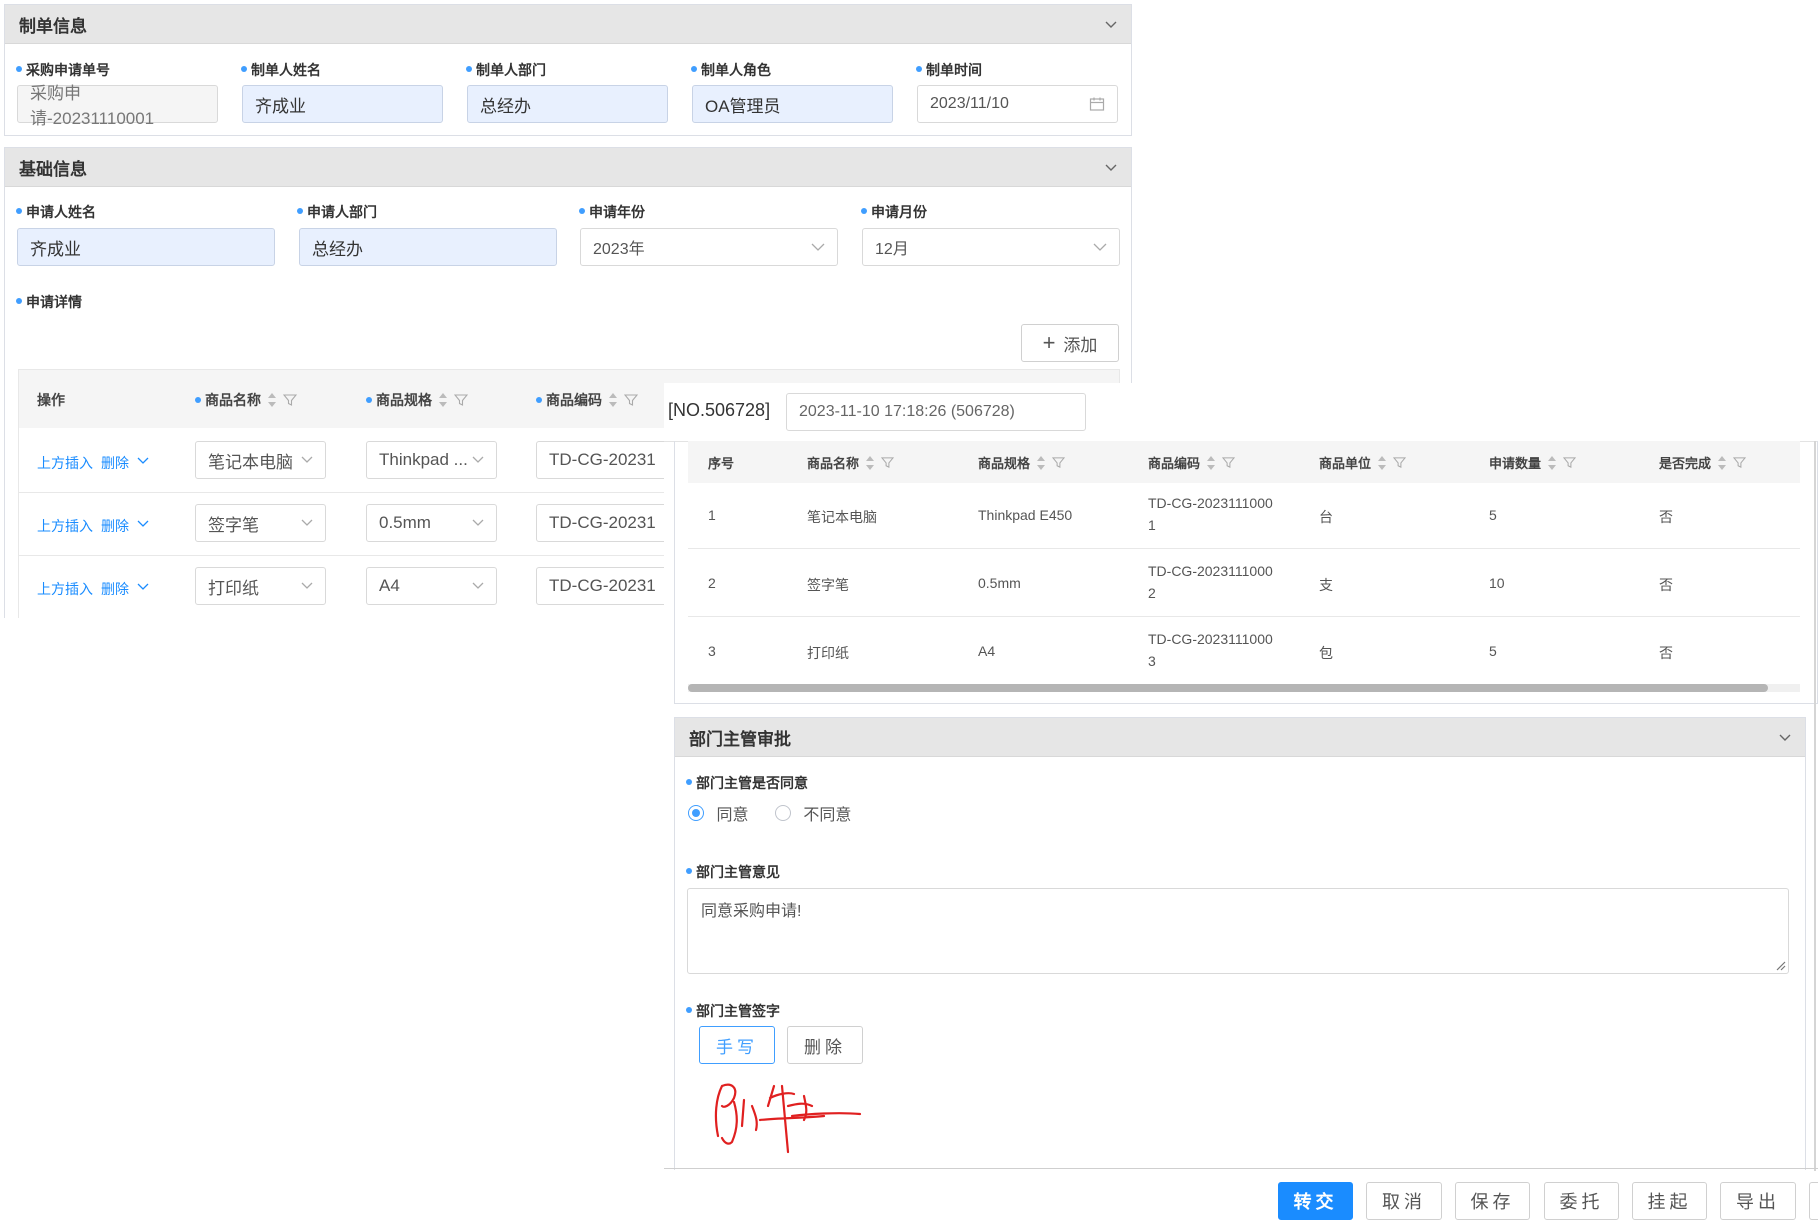 Image resolution: width=1818 pixels, height=1220 pixels. What do you see at coordinates (1022, 462) in the screenshot?
I see `view-col-spec: 商品规格` at bounding box center [1022, 462].